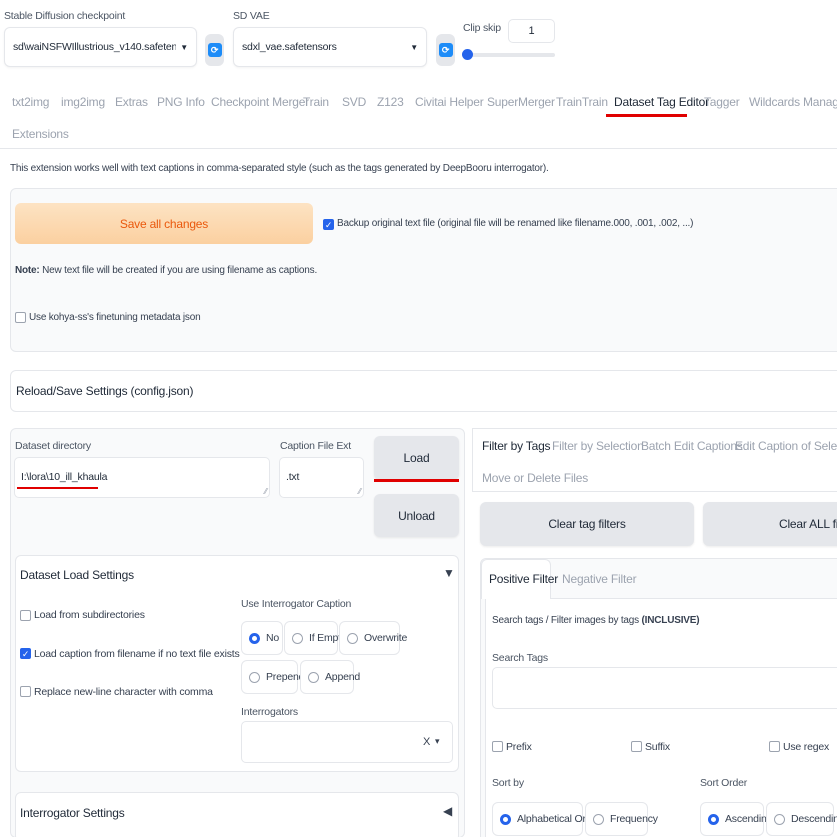 The width and height of the screenshot is (837, 837). Describe the element at coordinates (516, 446) in the screenshot. I see `tab-filter-by-tags: Filter by Tags` at that location.